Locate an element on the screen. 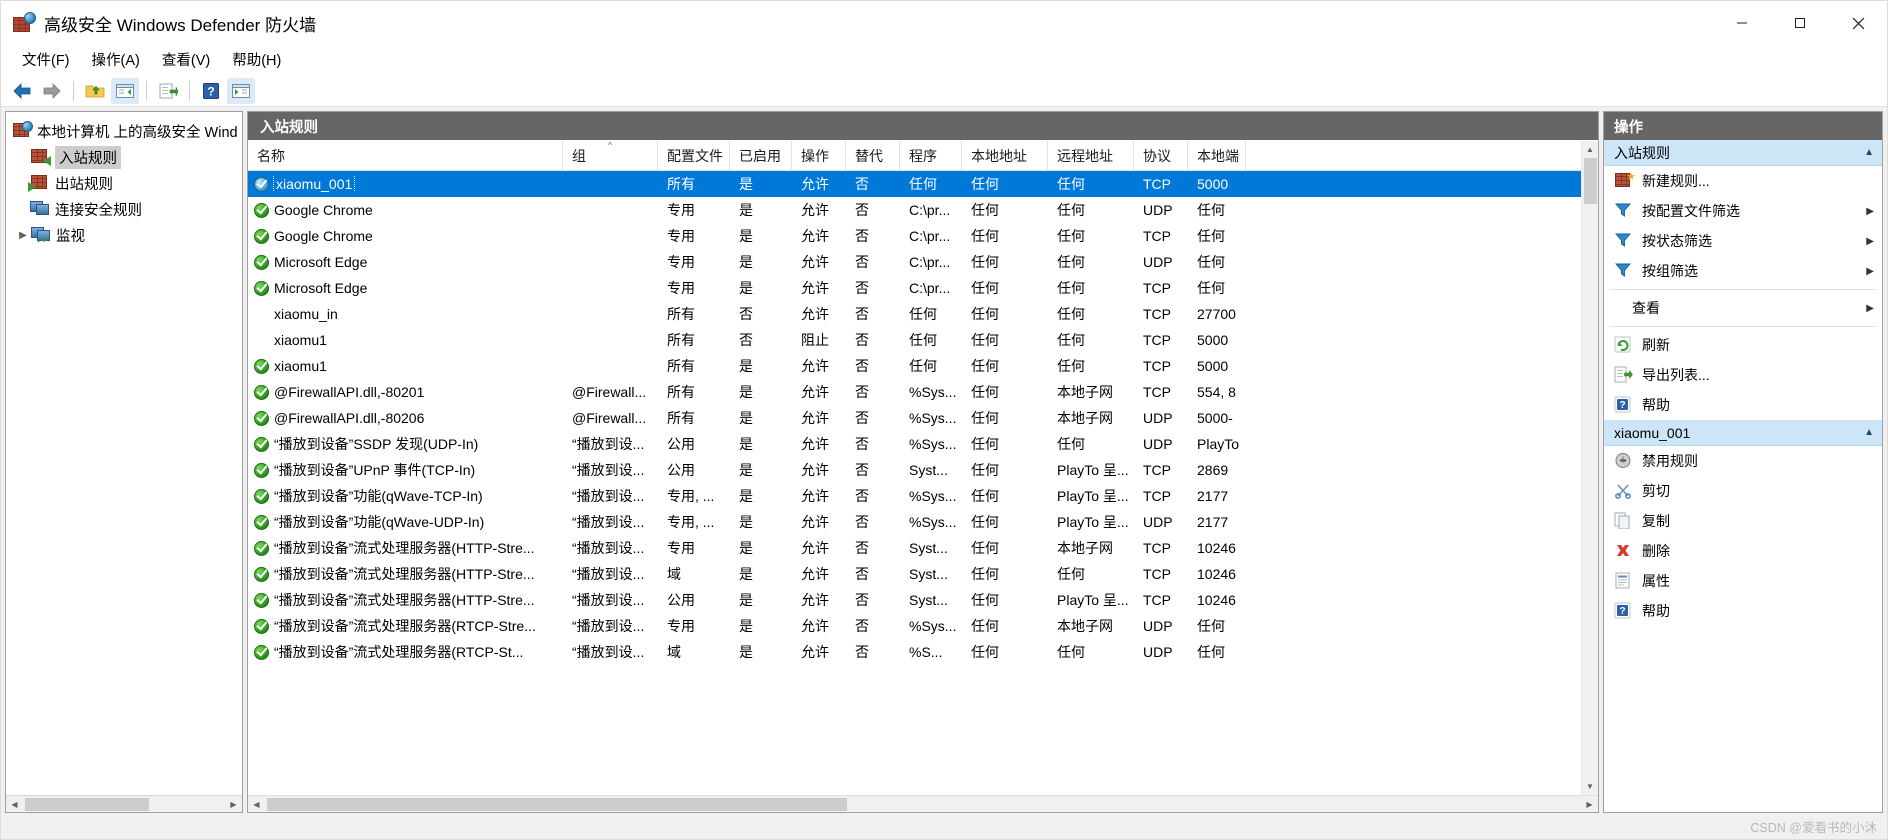 The image size is (1888, 840). action-item-2-4: 删除 is located at coordinates (1743, 551).